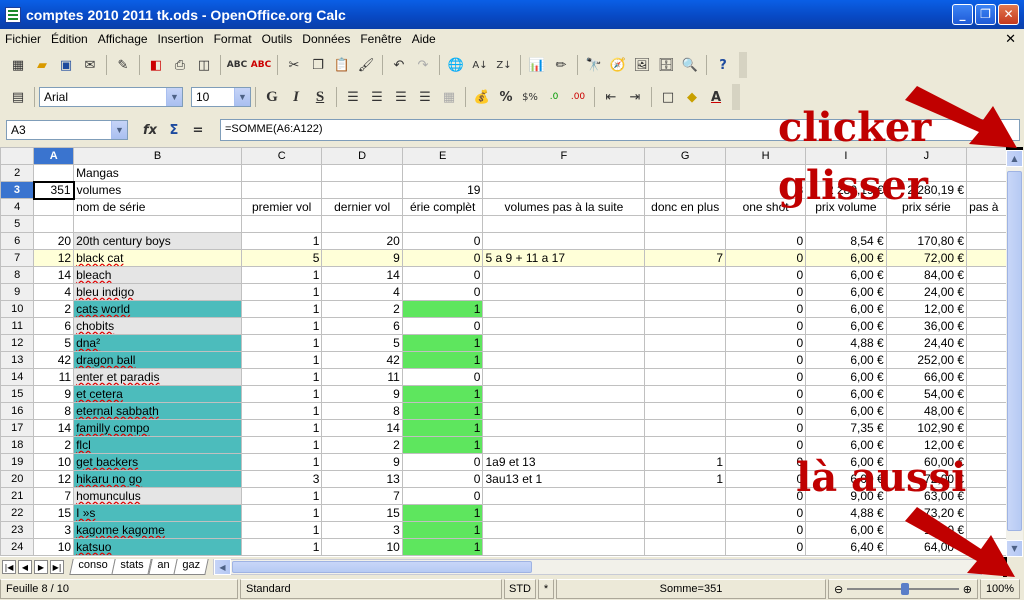 The height and width of the screenshot is (600, 1024). Describe the element at coordinates (157, 343) in the screenshot. I see `cell-b: dna²` at that location.